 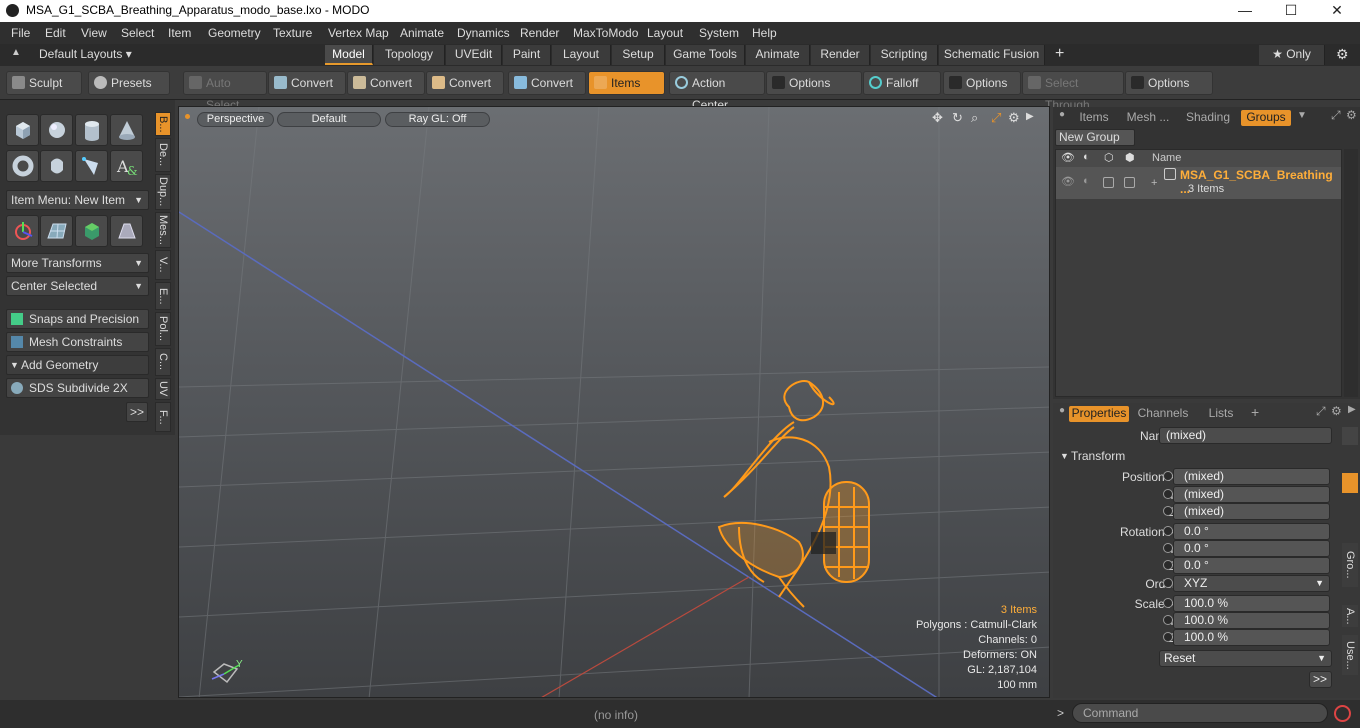 What do you see at coordinates (1108, 182) in the screenshot?
I see `lock-checkbox` at bounding box center [1108, 182].